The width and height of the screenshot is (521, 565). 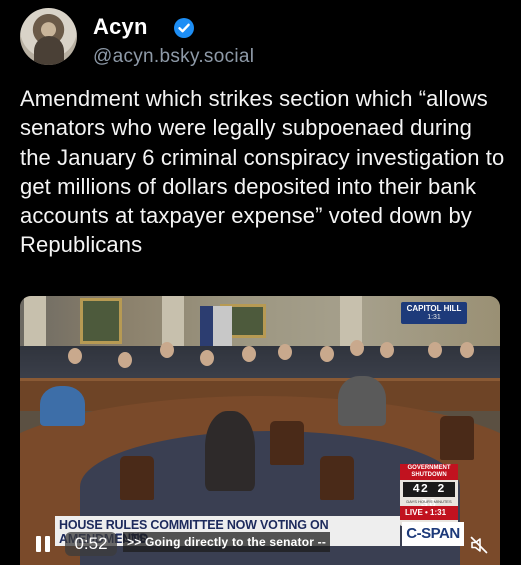 I want to click on live-indicator: LIVE • 1:31, so click(x=429, y=513).